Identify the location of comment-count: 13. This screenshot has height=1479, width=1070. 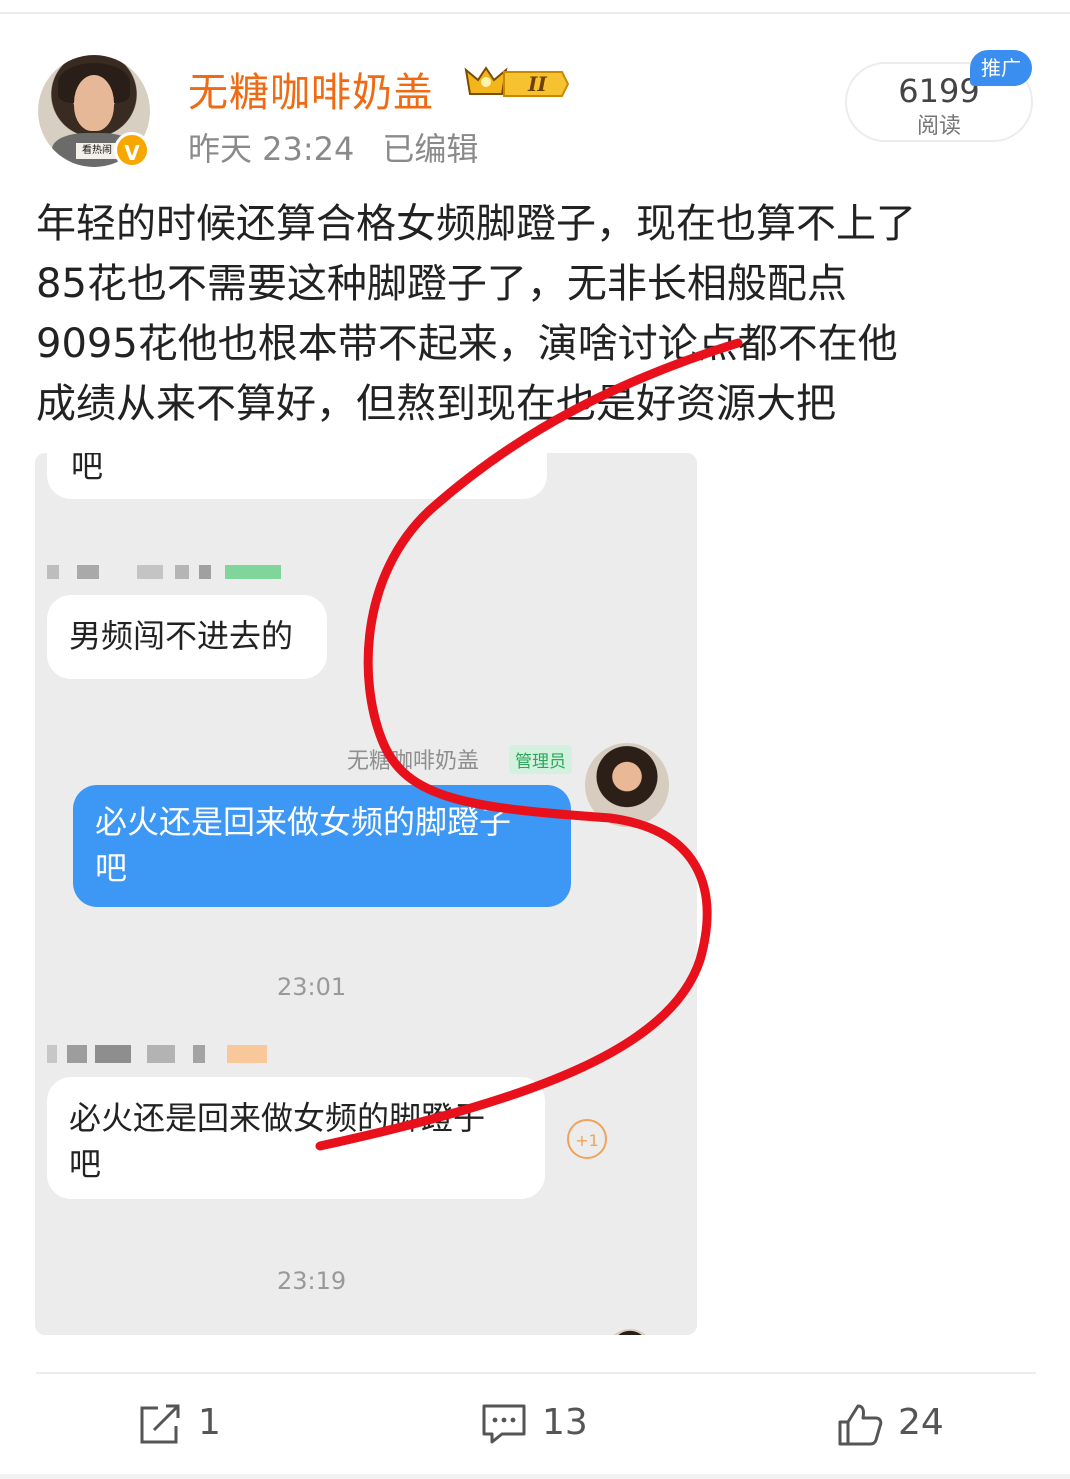
(565, 1422).